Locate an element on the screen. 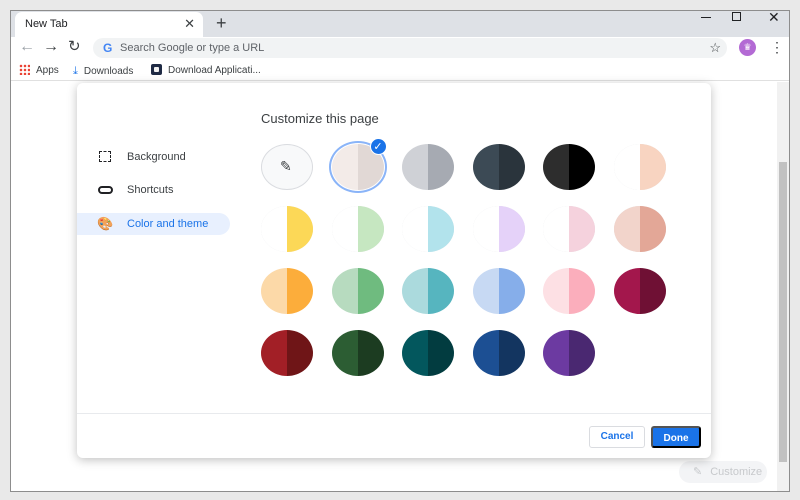 This screenshot has width=800, height=500. tab-strip: New Tab ✕ + ✕ is located at coordinates (400, 24).